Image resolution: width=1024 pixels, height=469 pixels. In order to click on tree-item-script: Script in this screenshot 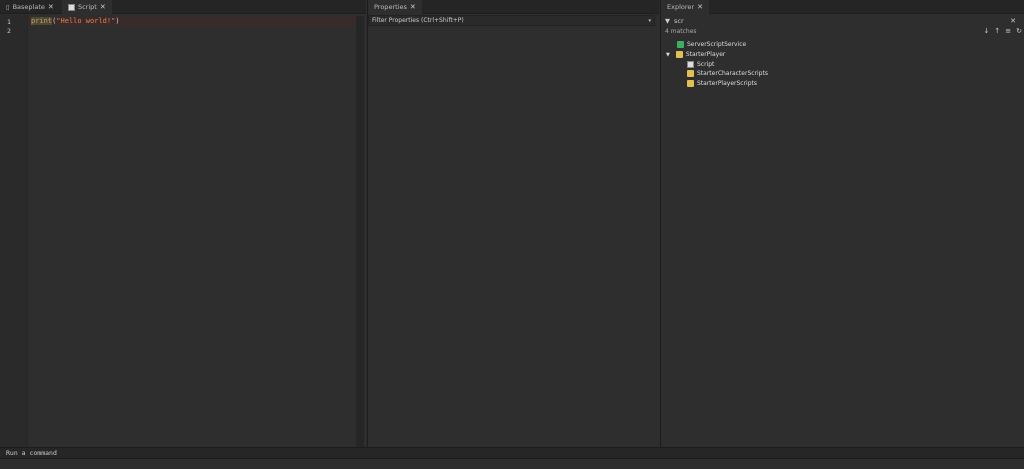, I will do `click(842, 64)`.